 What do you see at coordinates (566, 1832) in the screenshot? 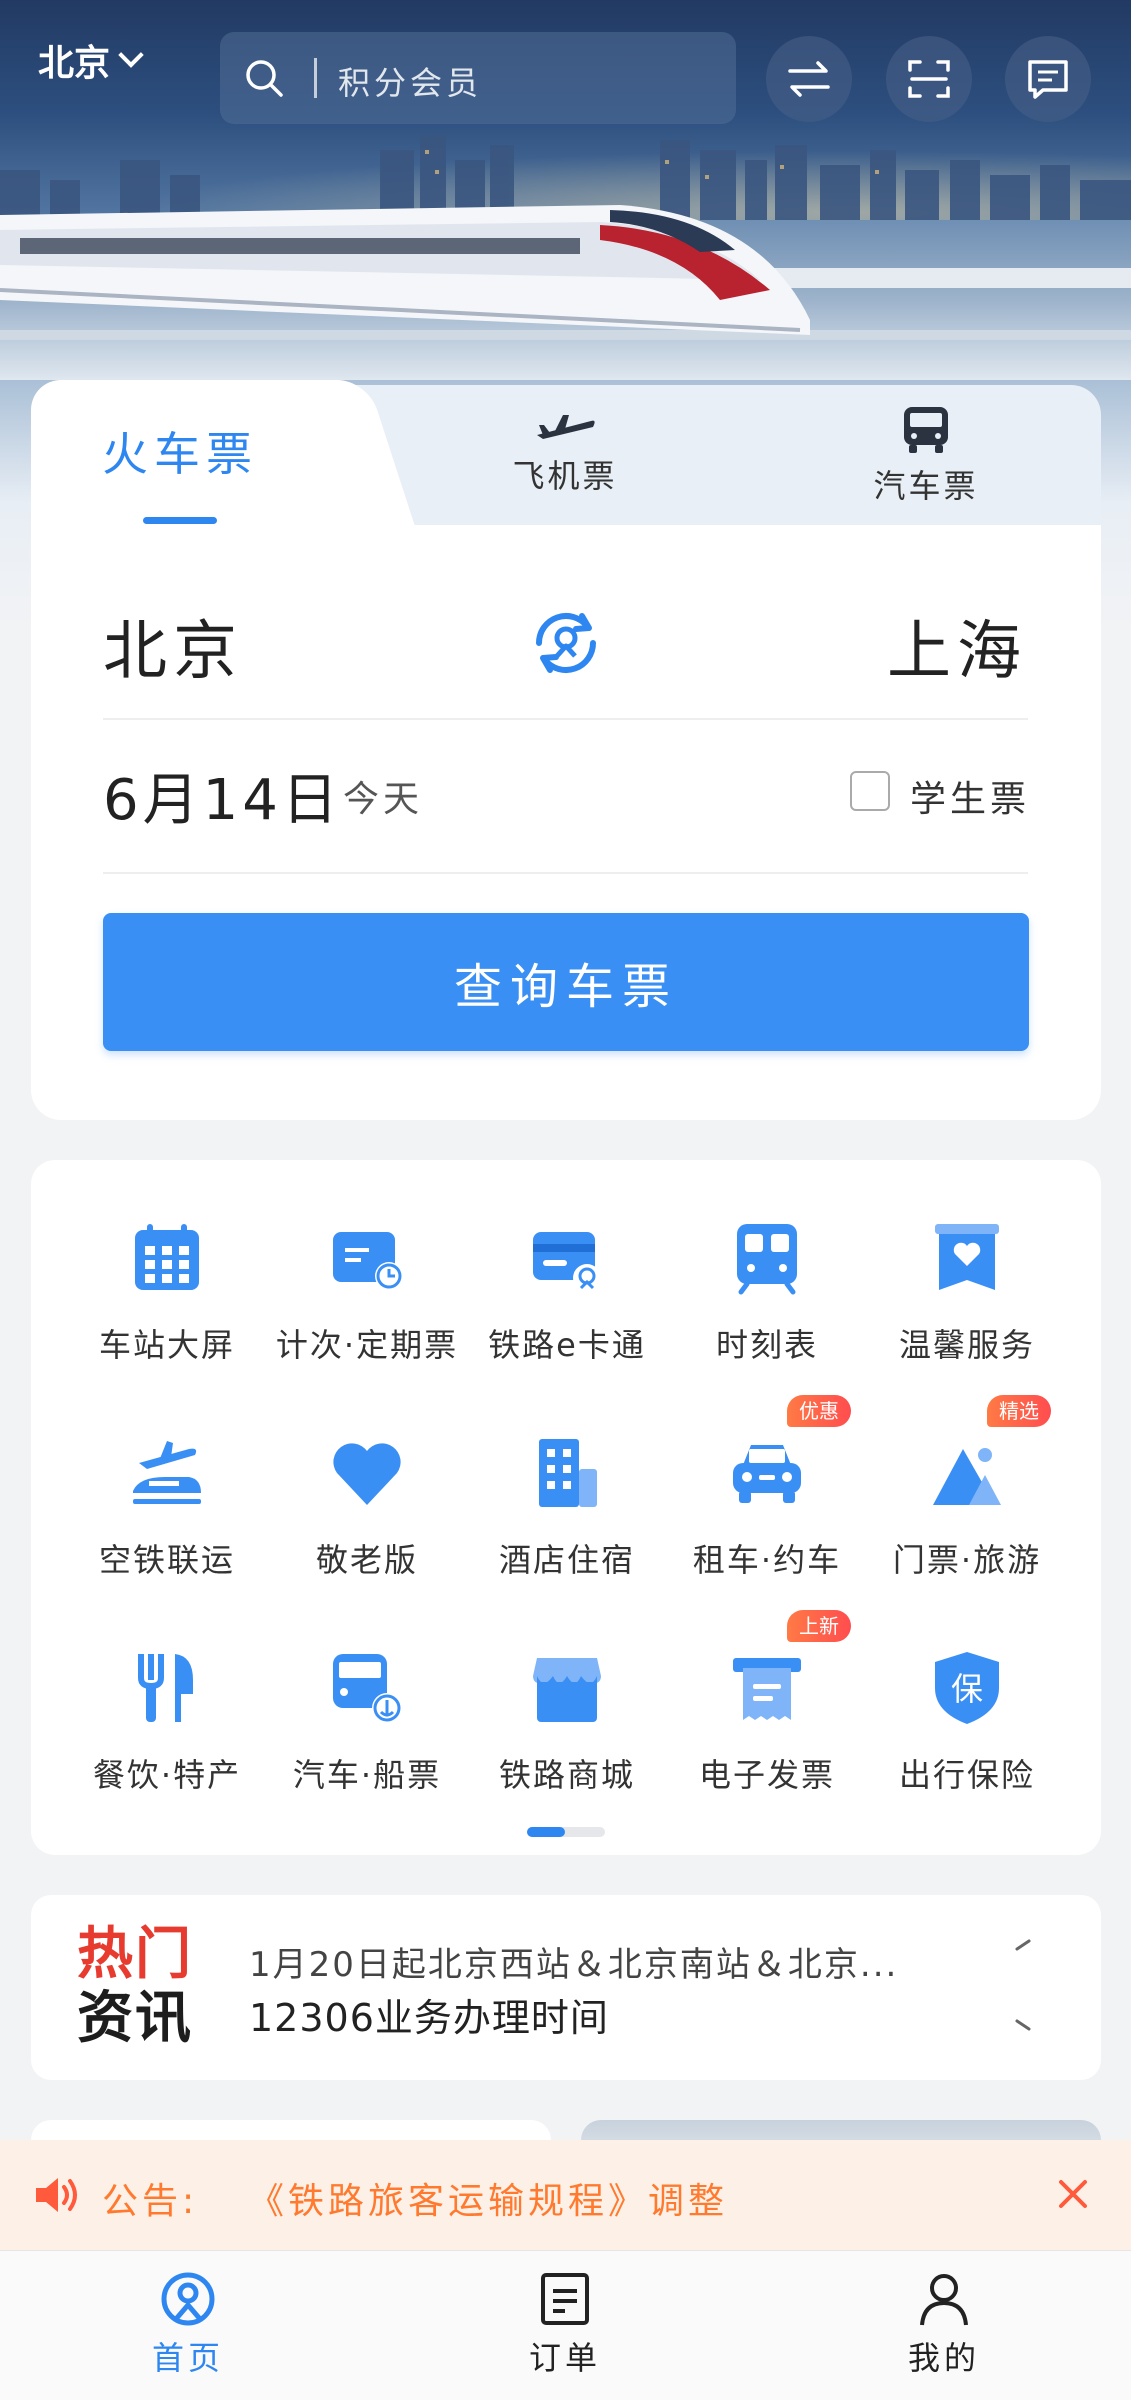
I see `grid-page-indicator` at bounding box center [566, 1832].